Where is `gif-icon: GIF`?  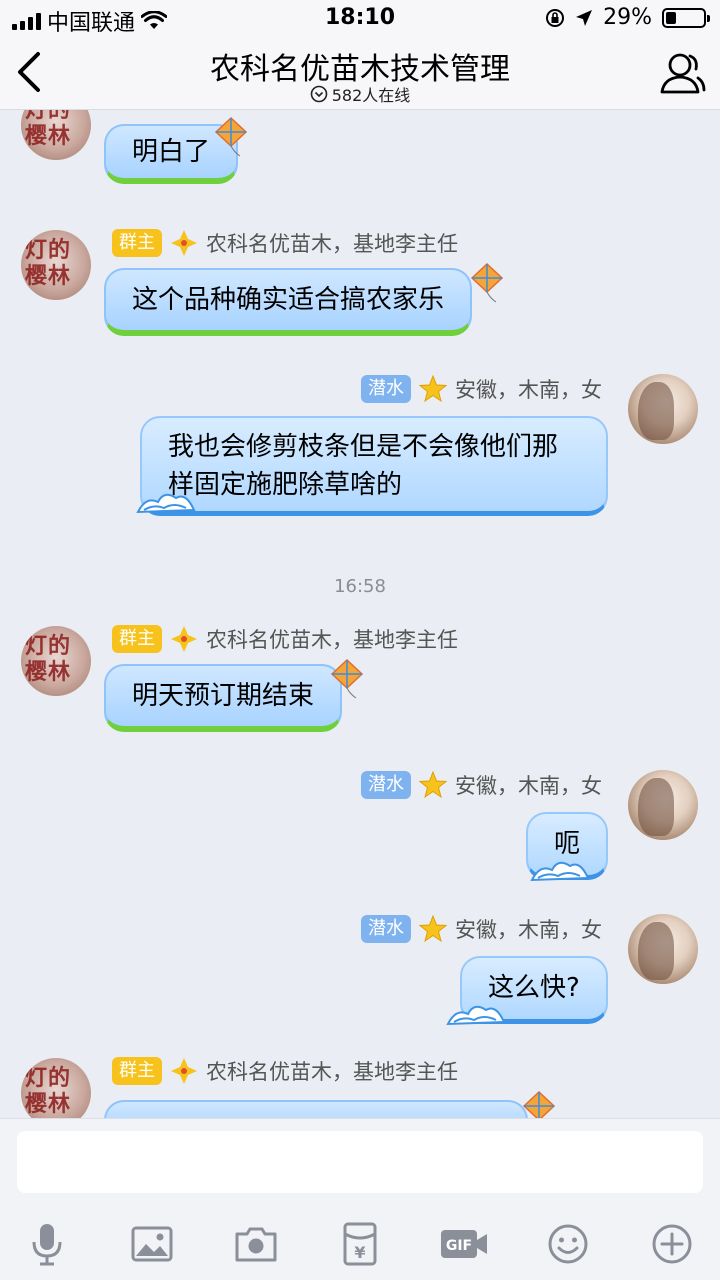 gif-icon: GIF is located at coordinates (464, 1244).